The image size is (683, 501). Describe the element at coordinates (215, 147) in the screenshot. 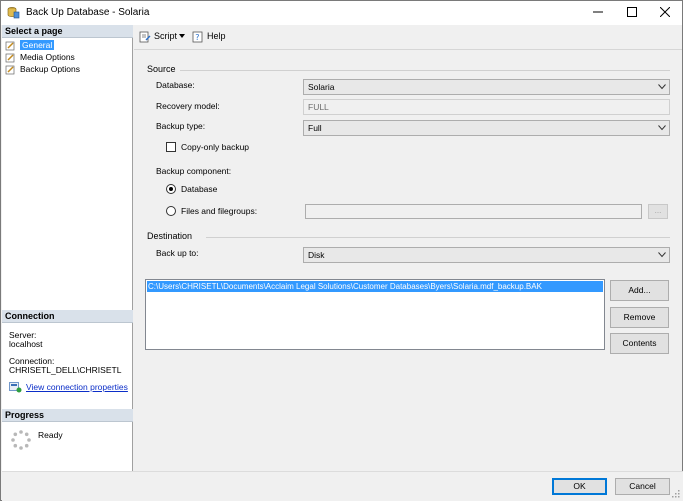

I see `copy-only-label: Copy-only backup` at that location.